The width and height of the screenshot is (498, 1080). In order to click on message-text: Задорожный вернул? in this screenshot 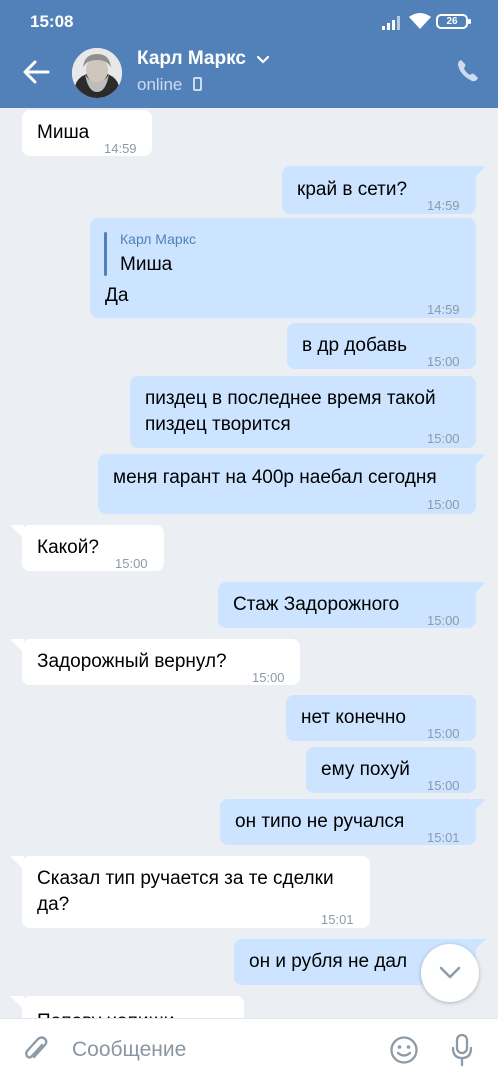, I will do `click(132, 661)`.